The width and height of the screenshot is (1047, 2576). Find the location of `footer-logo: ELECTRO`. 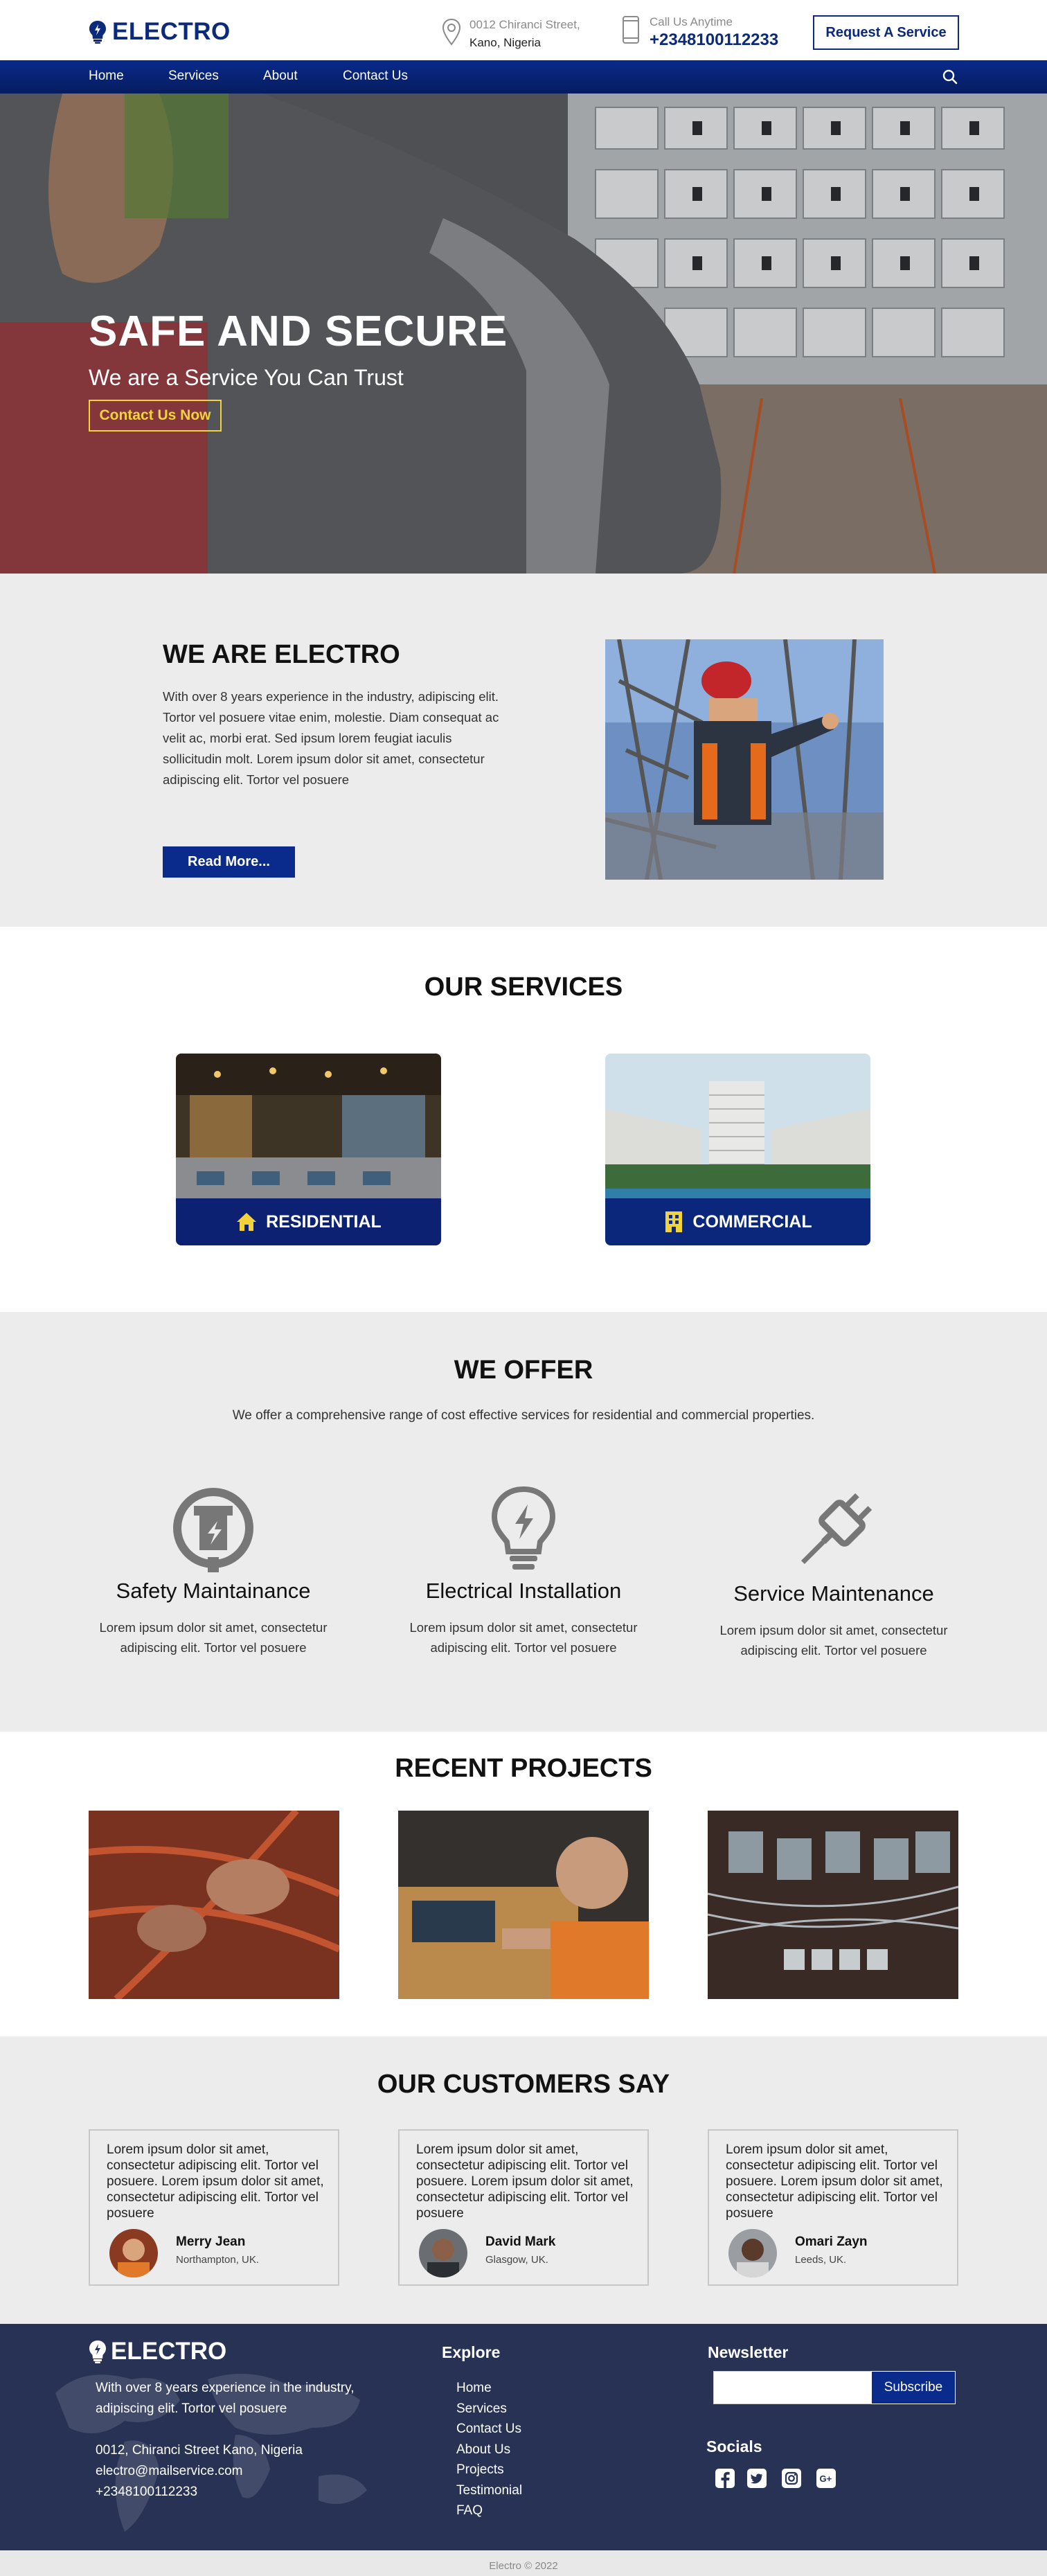

footer-logo: ELECTRO is located at coordinates (157, 2351).